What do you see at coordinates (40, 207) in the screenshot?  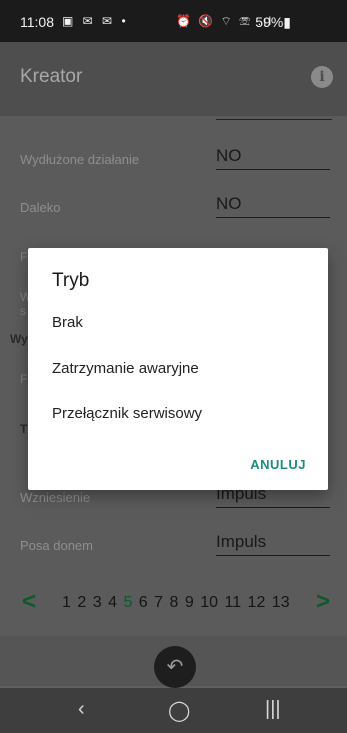 I see `setting-label: Daleko` at bounding box center [40, 207].